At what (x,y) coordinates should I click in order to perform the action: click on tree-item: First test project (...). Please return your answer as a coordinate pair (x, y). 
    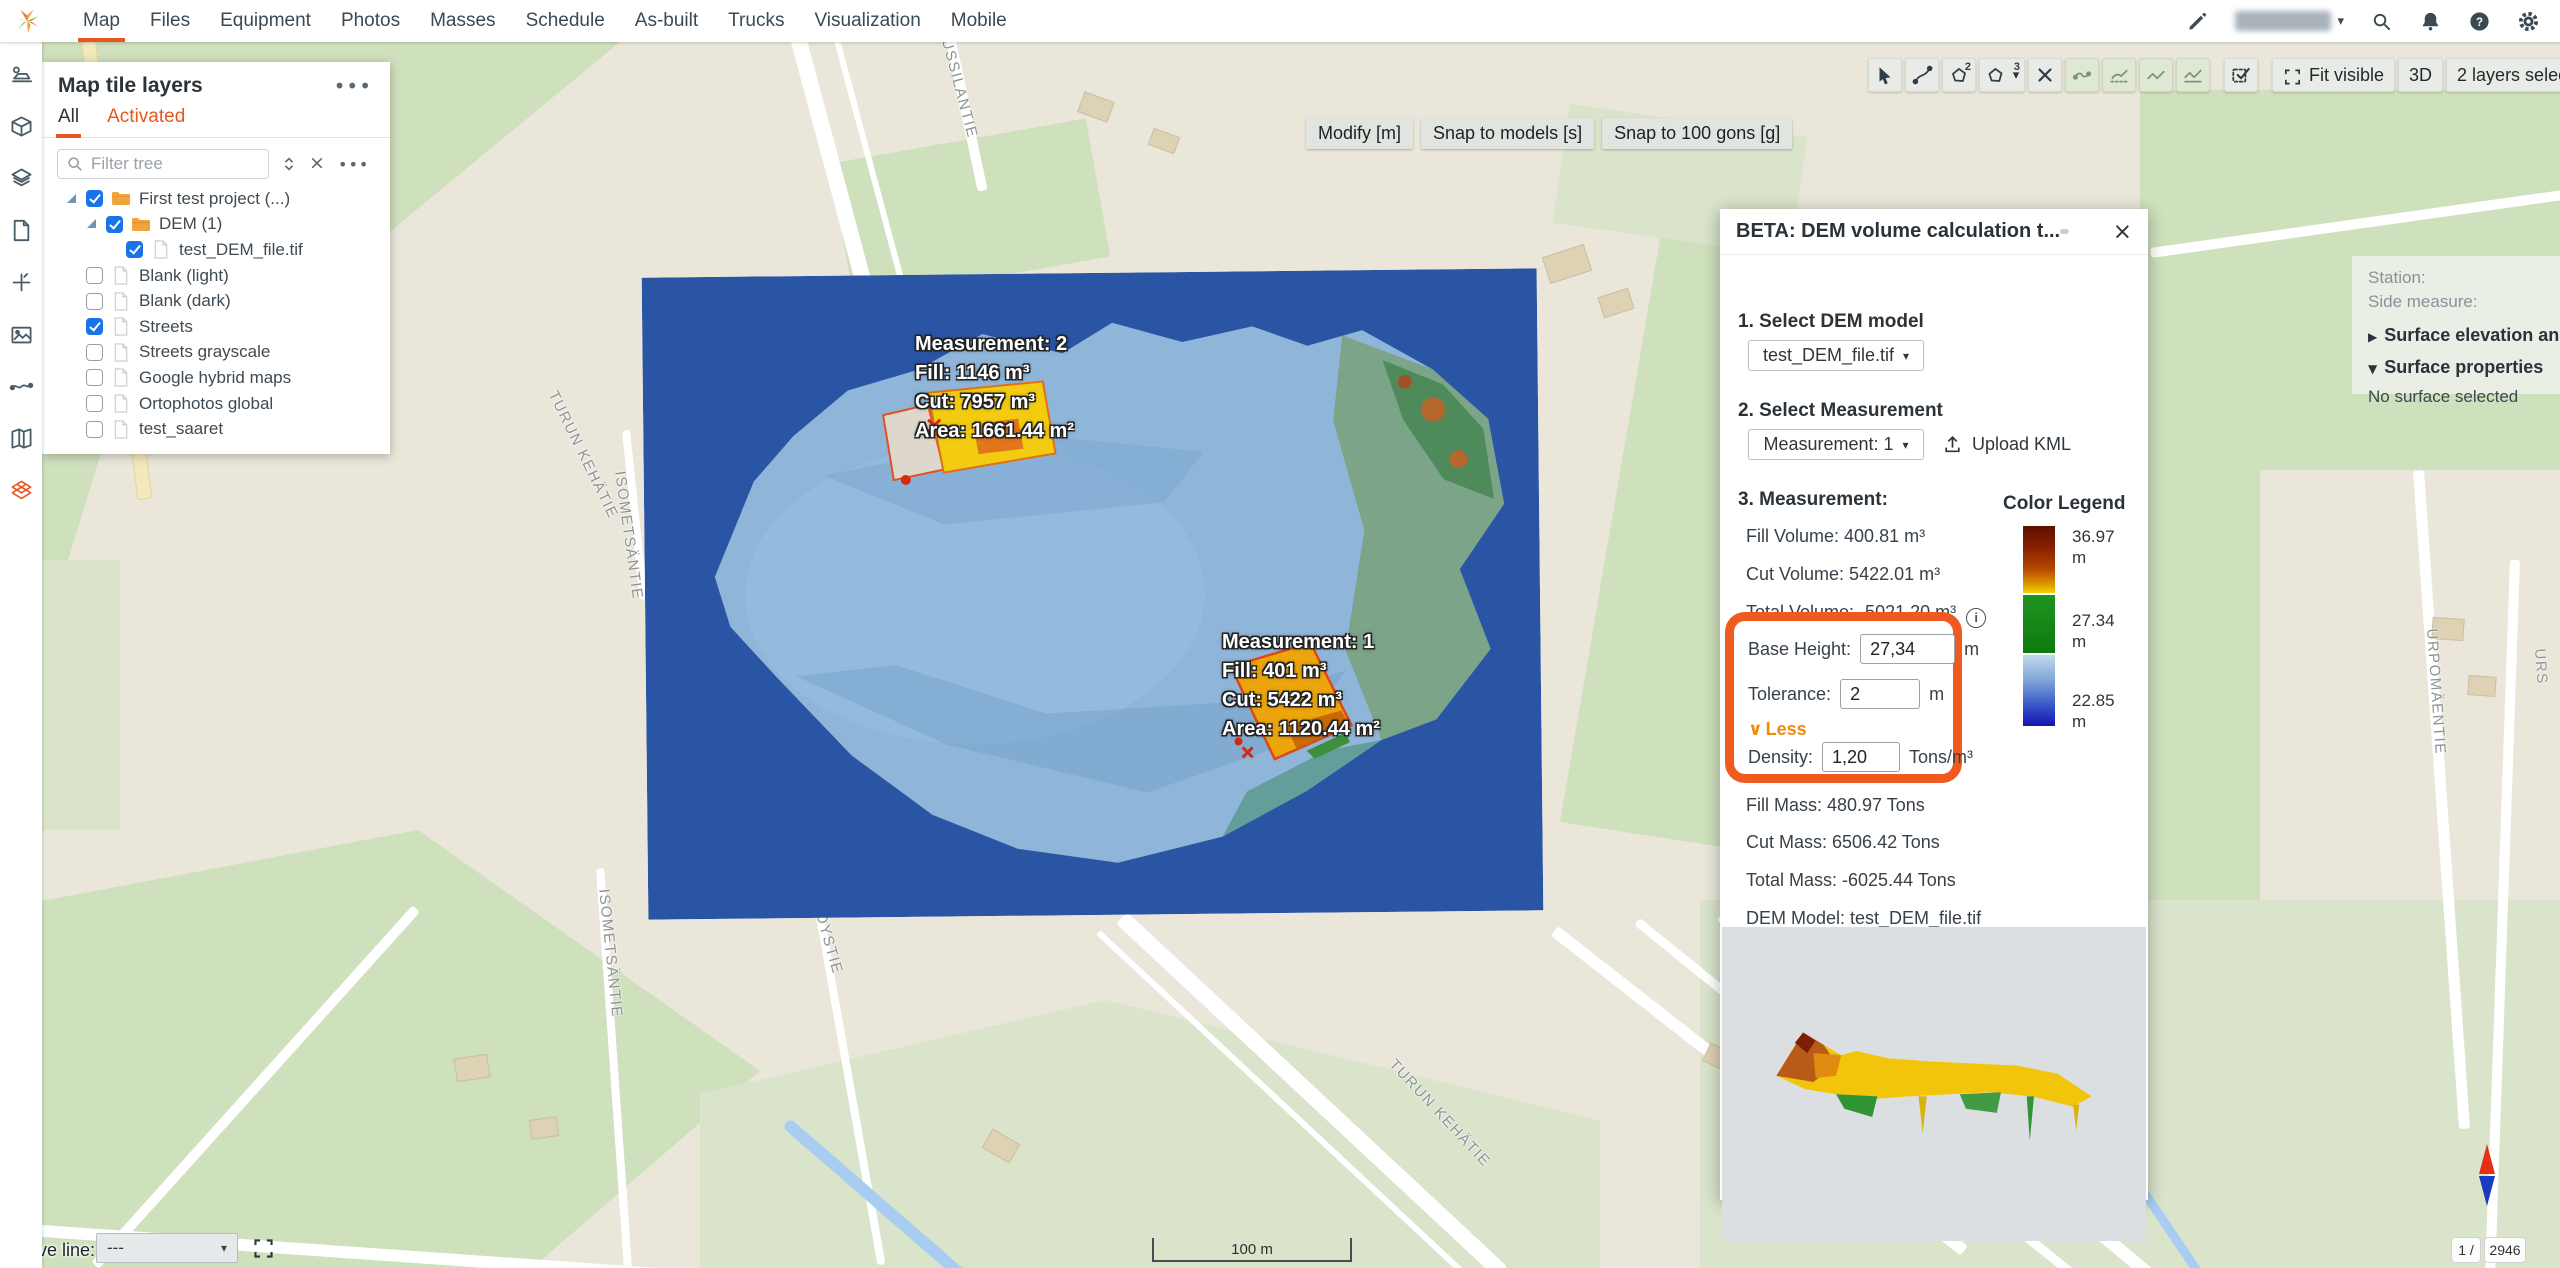
    Looking at the image, I should click on (216, 199).